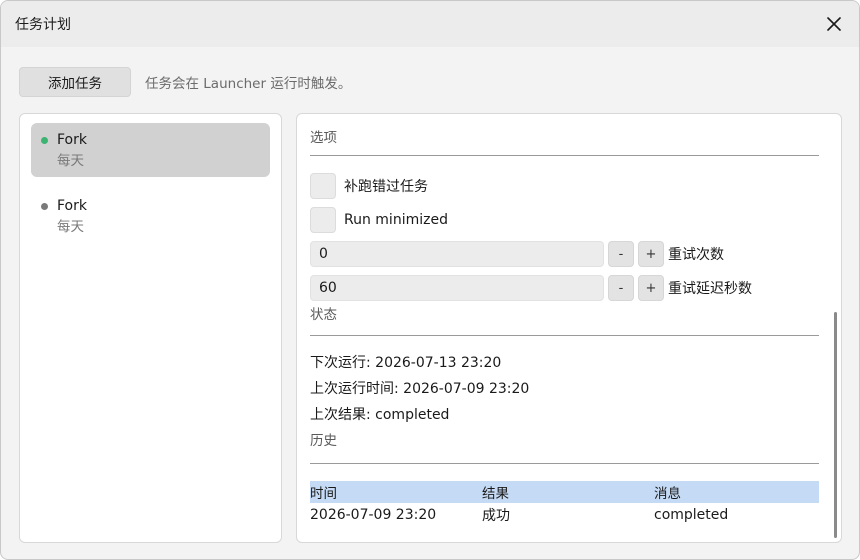 This screenshot has width=860, height=560. I want to click on column-header-time: 时间, so click(396, 492).